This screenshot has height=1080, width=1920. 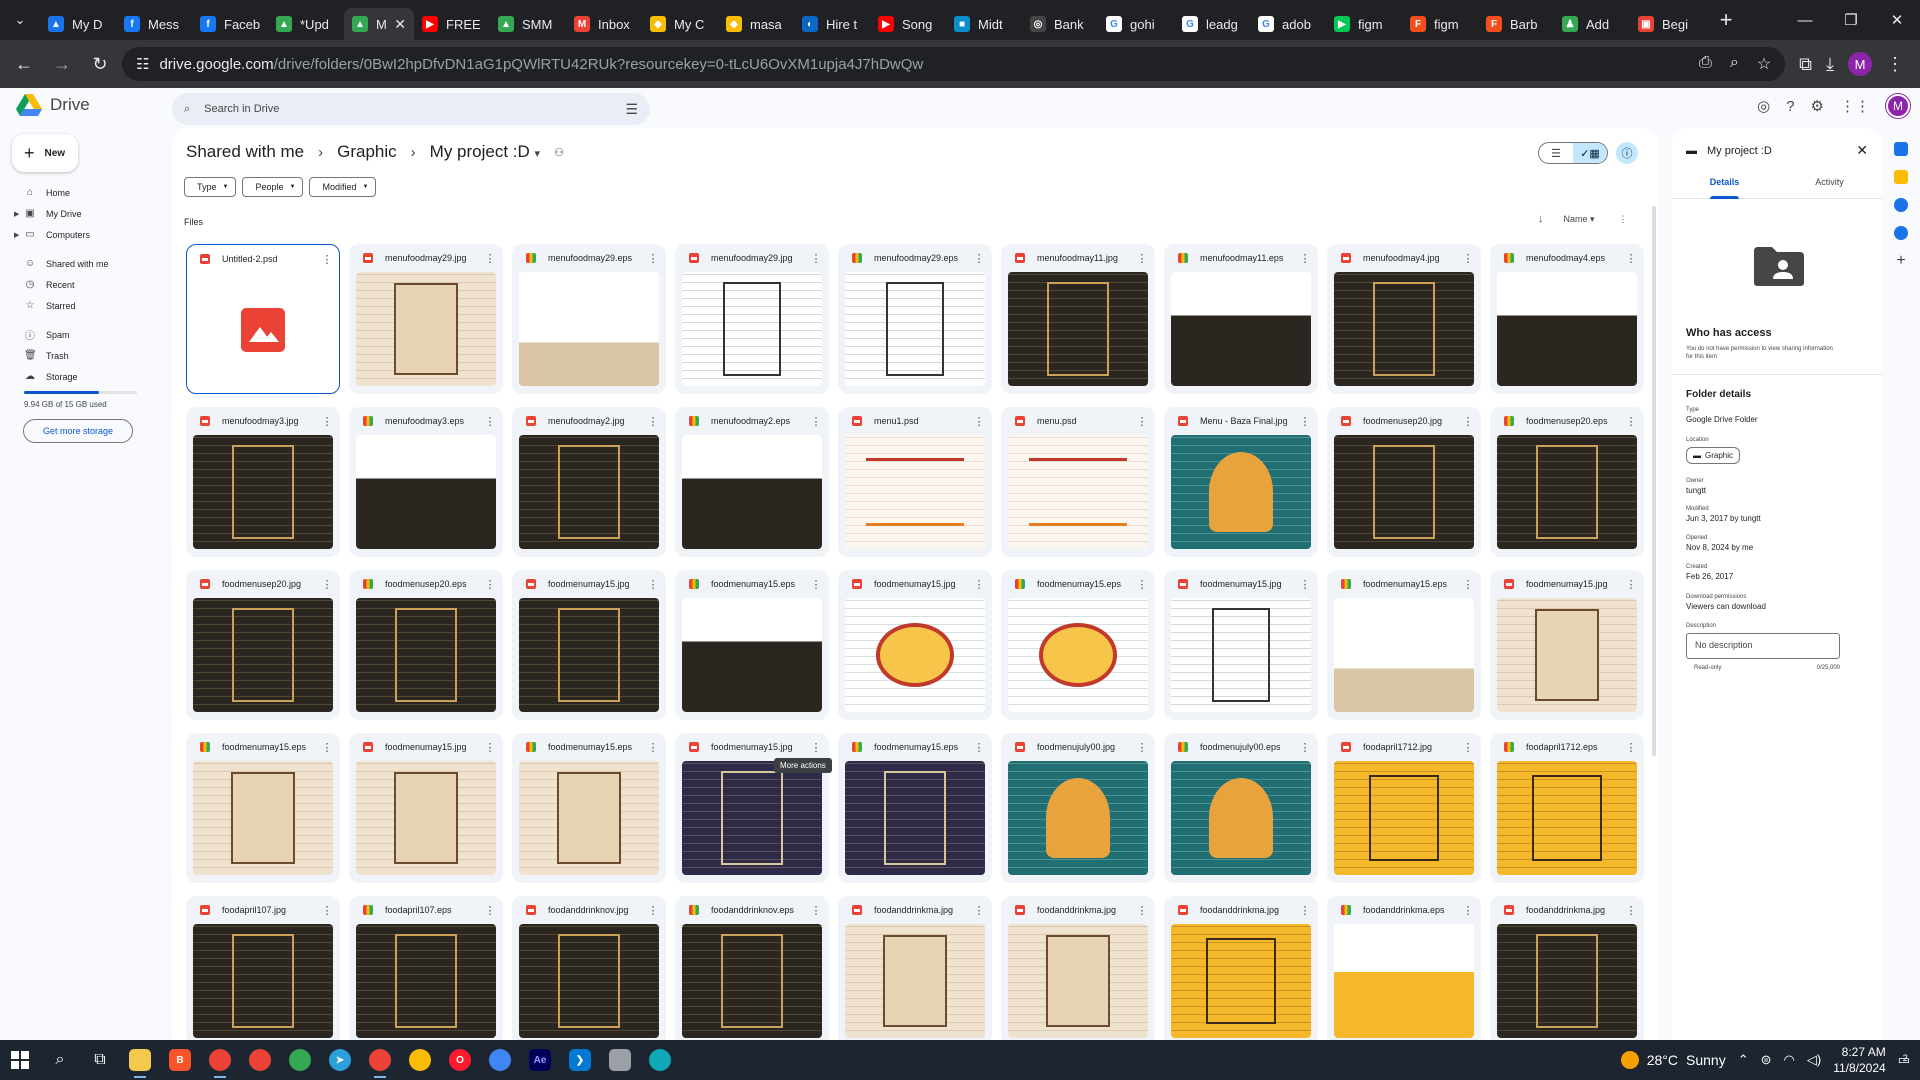 What do you see at coordinates (1060, 24) in the screenshot?
I see `browser-tab: ◎ Bank` at bounding box center [1060, 24].